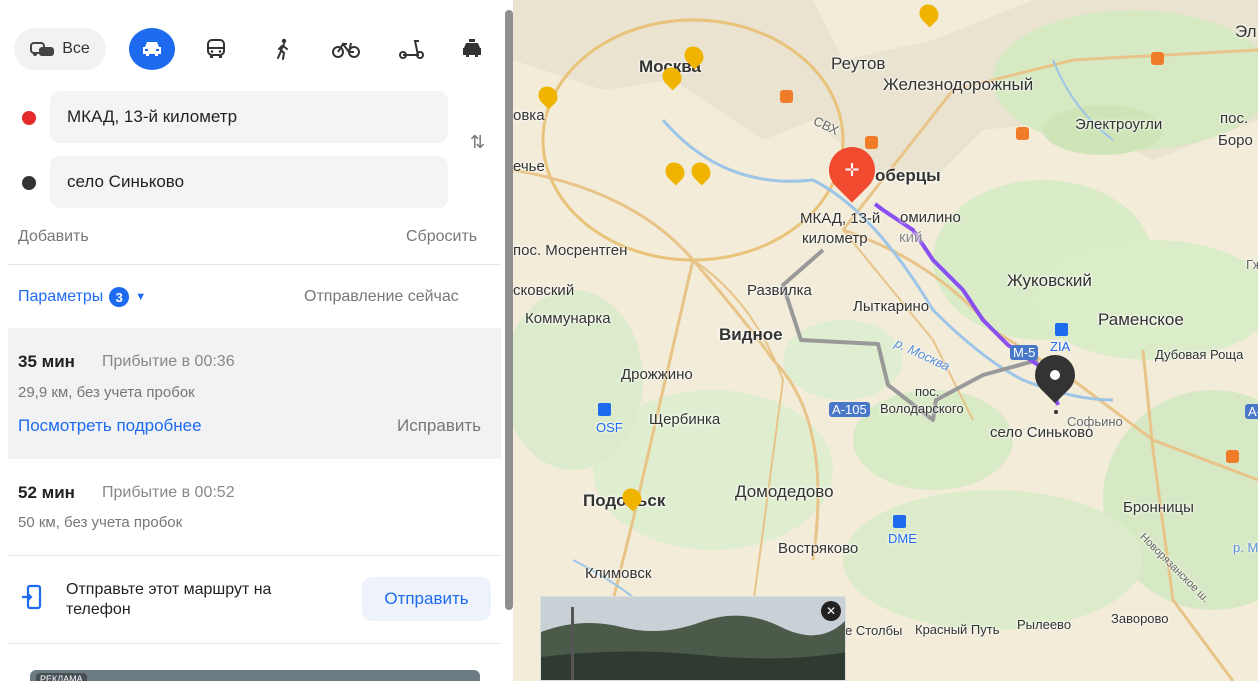 This screenshot has height=681, width=1258. Describe the element at coordinates (29, 183) in the screenshot. I see `end-point-icon` at that location.